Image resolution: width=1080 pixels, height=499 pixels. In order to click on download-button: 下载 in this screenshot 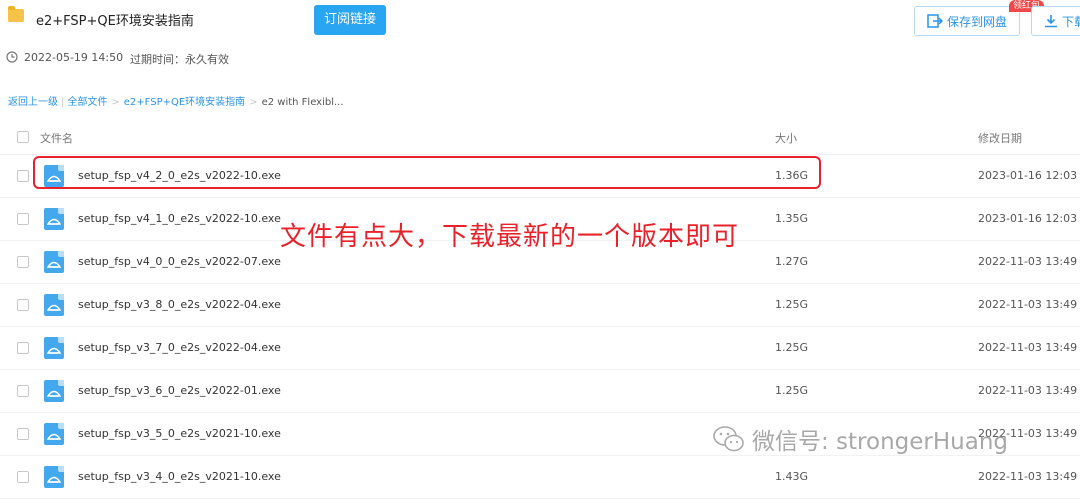, I will do `click(1055, 21)`.